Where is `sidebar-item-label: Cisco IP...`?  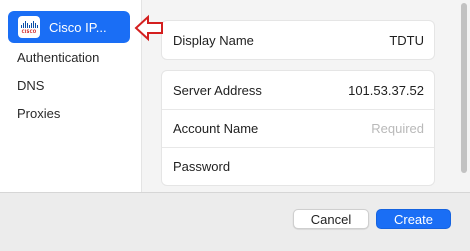 sidebar-item-label: Cisco IP... is located at coordinates (78, 27).